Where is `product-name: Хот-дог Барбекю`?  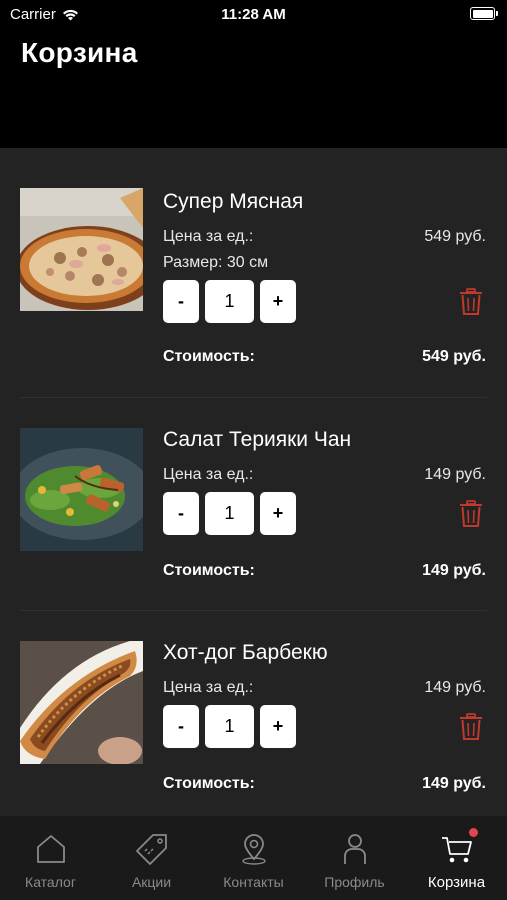 product-name: Хот-дог Барбекю is located at coordinates (245, 652).